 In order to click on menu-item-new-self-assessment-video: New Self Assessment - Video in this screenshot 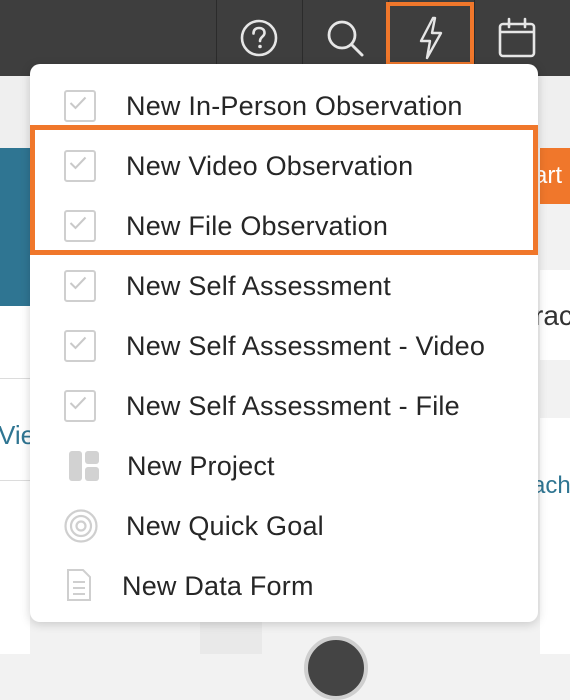, I will do `click(284, 346)`.